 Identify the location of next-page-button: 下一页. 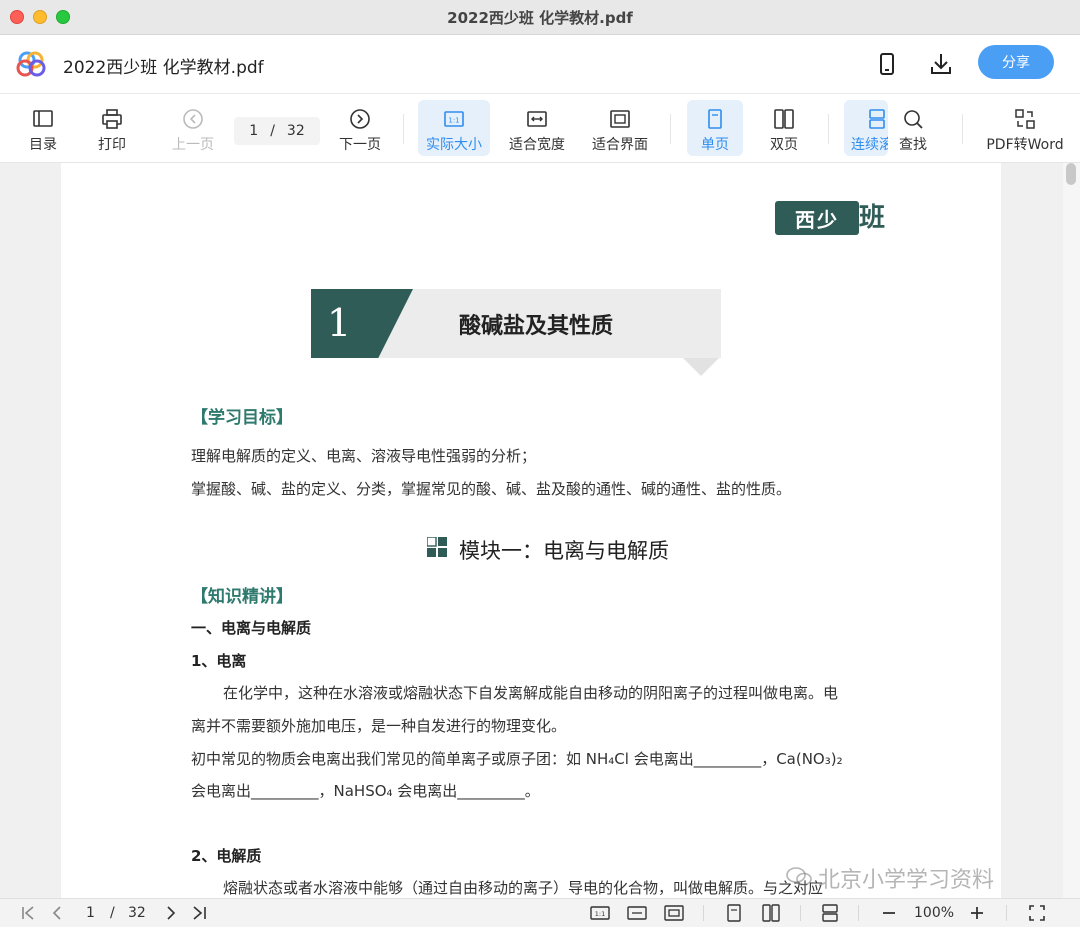
(360, 128).